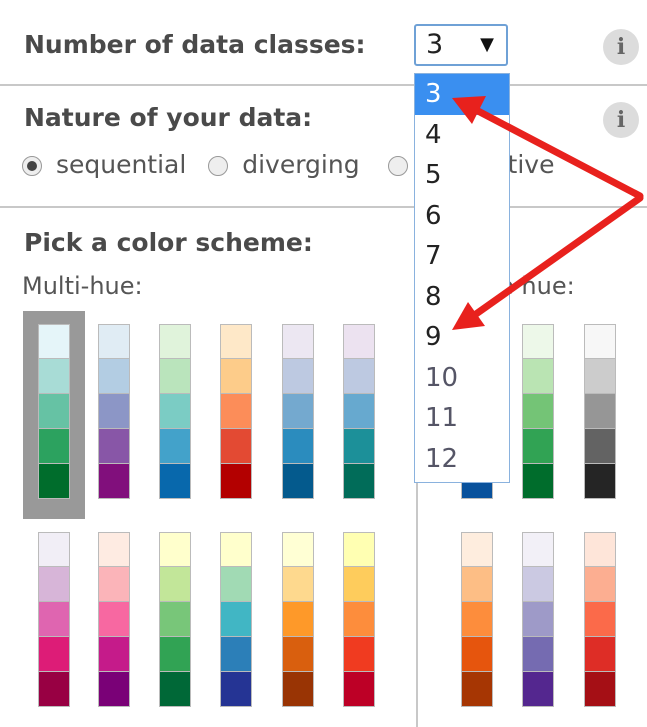 The image size is (647, 727). What do you see at coordinates (468, 316) in the screenshot?
I see `annotation-arrowhead` at bounding box center [468, 316].